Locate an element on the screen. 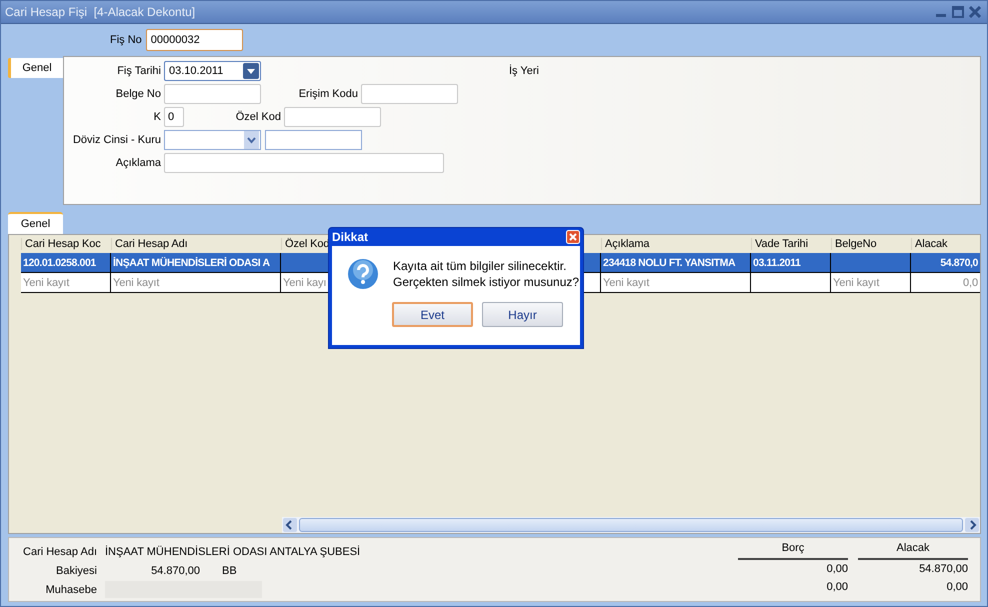 The image size is (988, 607). column-header: Vade Tarihi is located at coordinates (791, 244).